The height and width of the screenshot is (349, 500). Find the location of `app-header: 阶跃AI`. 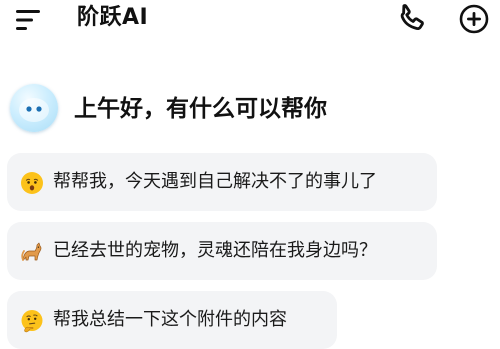

app-header: 阶跃AI is located at coordinates (250, 23).